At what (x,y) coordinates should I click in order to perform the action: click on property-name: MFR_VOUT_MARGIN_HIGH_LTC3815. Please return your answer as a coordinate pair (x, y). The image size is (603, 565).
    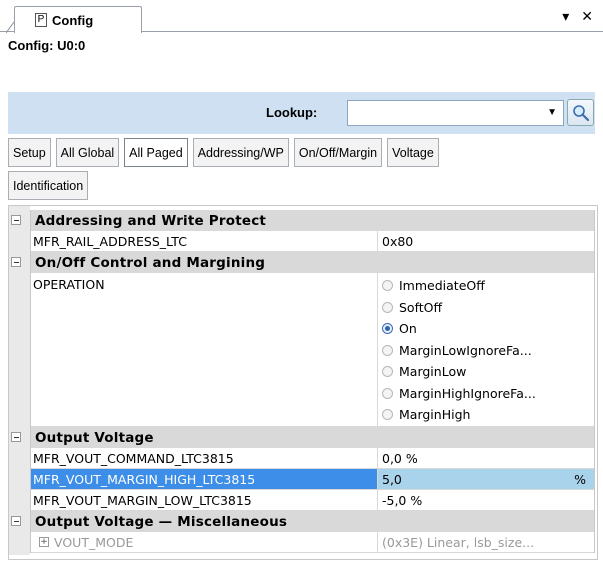
    Looking at the image, I should click on (204, 479).